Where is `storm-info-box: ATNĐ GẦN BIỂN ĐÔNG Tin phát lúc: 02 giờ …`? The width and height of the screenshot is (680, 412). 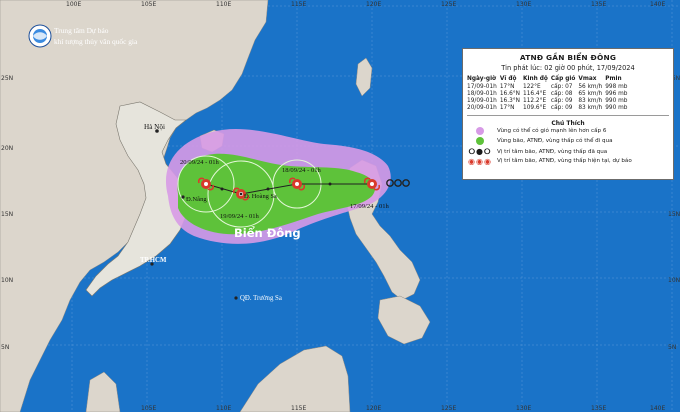 storm-info-box: ATNĐ GẦN BIỂN ĐÔNG Tin phát lúc: 02 giờ … is located at coordinates (568, 114).